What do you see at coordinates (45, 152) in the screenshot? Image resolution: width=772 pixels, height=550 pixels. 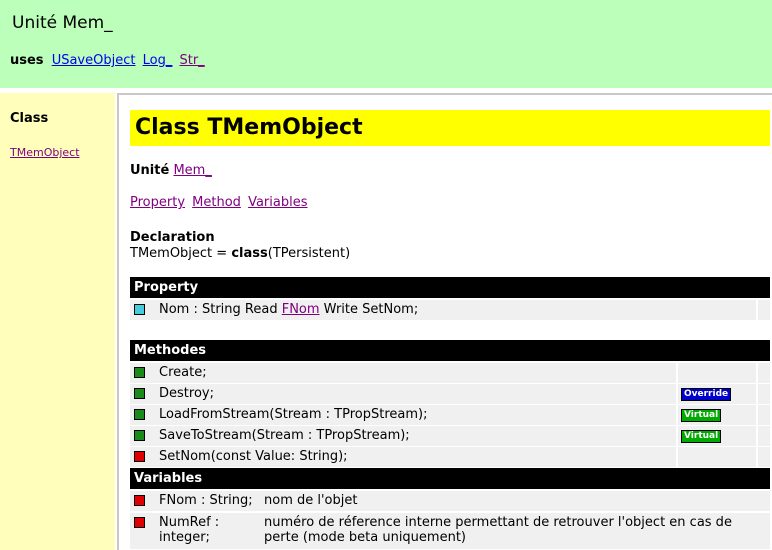 I see `sidebar-link-tmemobject: TMemObject` at bounding box center [45, 152].